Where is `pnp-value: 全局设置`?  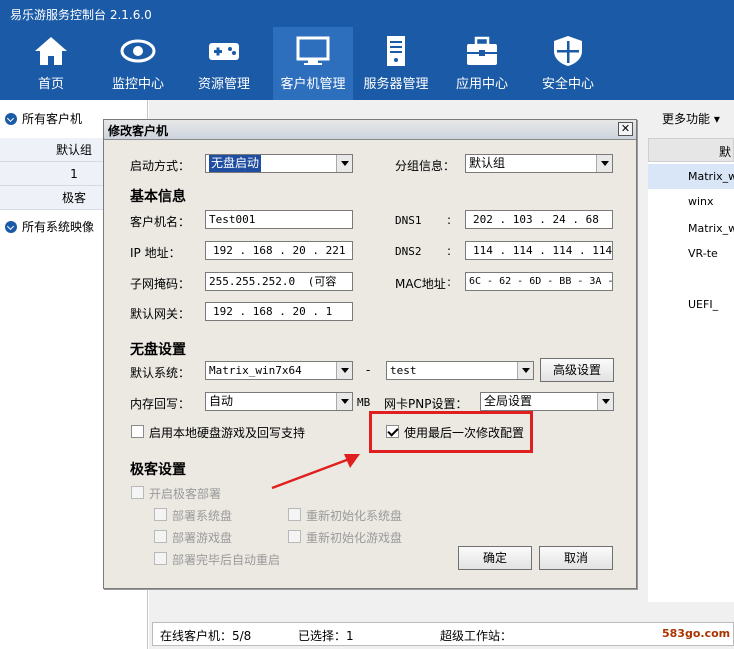 pnp-value: 全局设置 is located at coordinates (508, 401).